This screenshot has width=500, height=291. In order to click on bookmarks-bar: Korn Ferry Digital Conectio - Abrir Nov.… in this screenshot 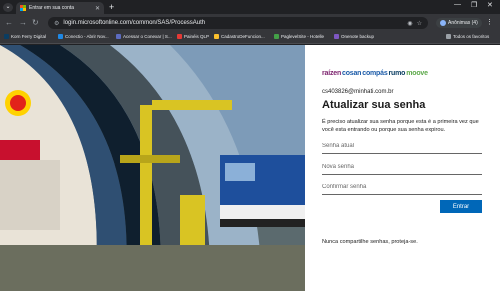, I will do `click(250, 38)`.